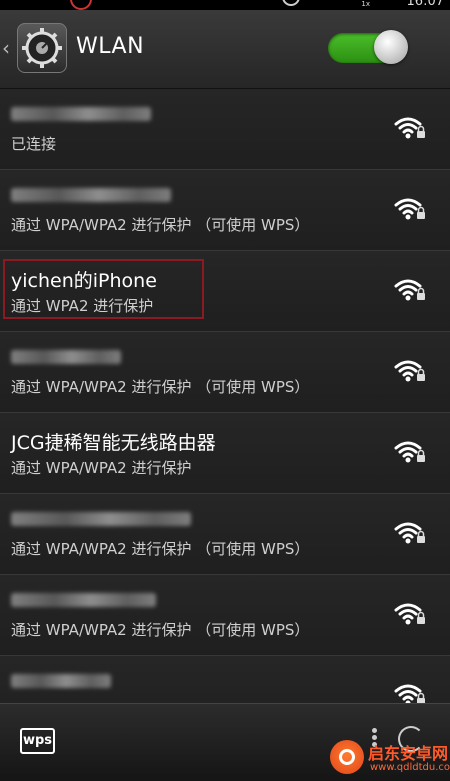 The width and height of the screenshot is (450, 781). I want to click on toggle-knob, so click(391, 47).